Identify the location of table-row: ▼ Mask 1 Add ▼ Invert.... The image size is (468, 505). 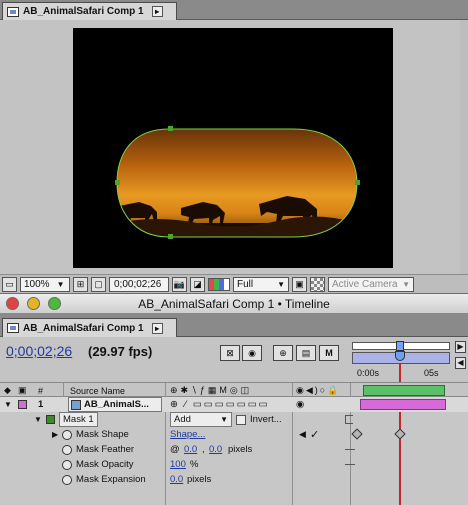
(234, 419).